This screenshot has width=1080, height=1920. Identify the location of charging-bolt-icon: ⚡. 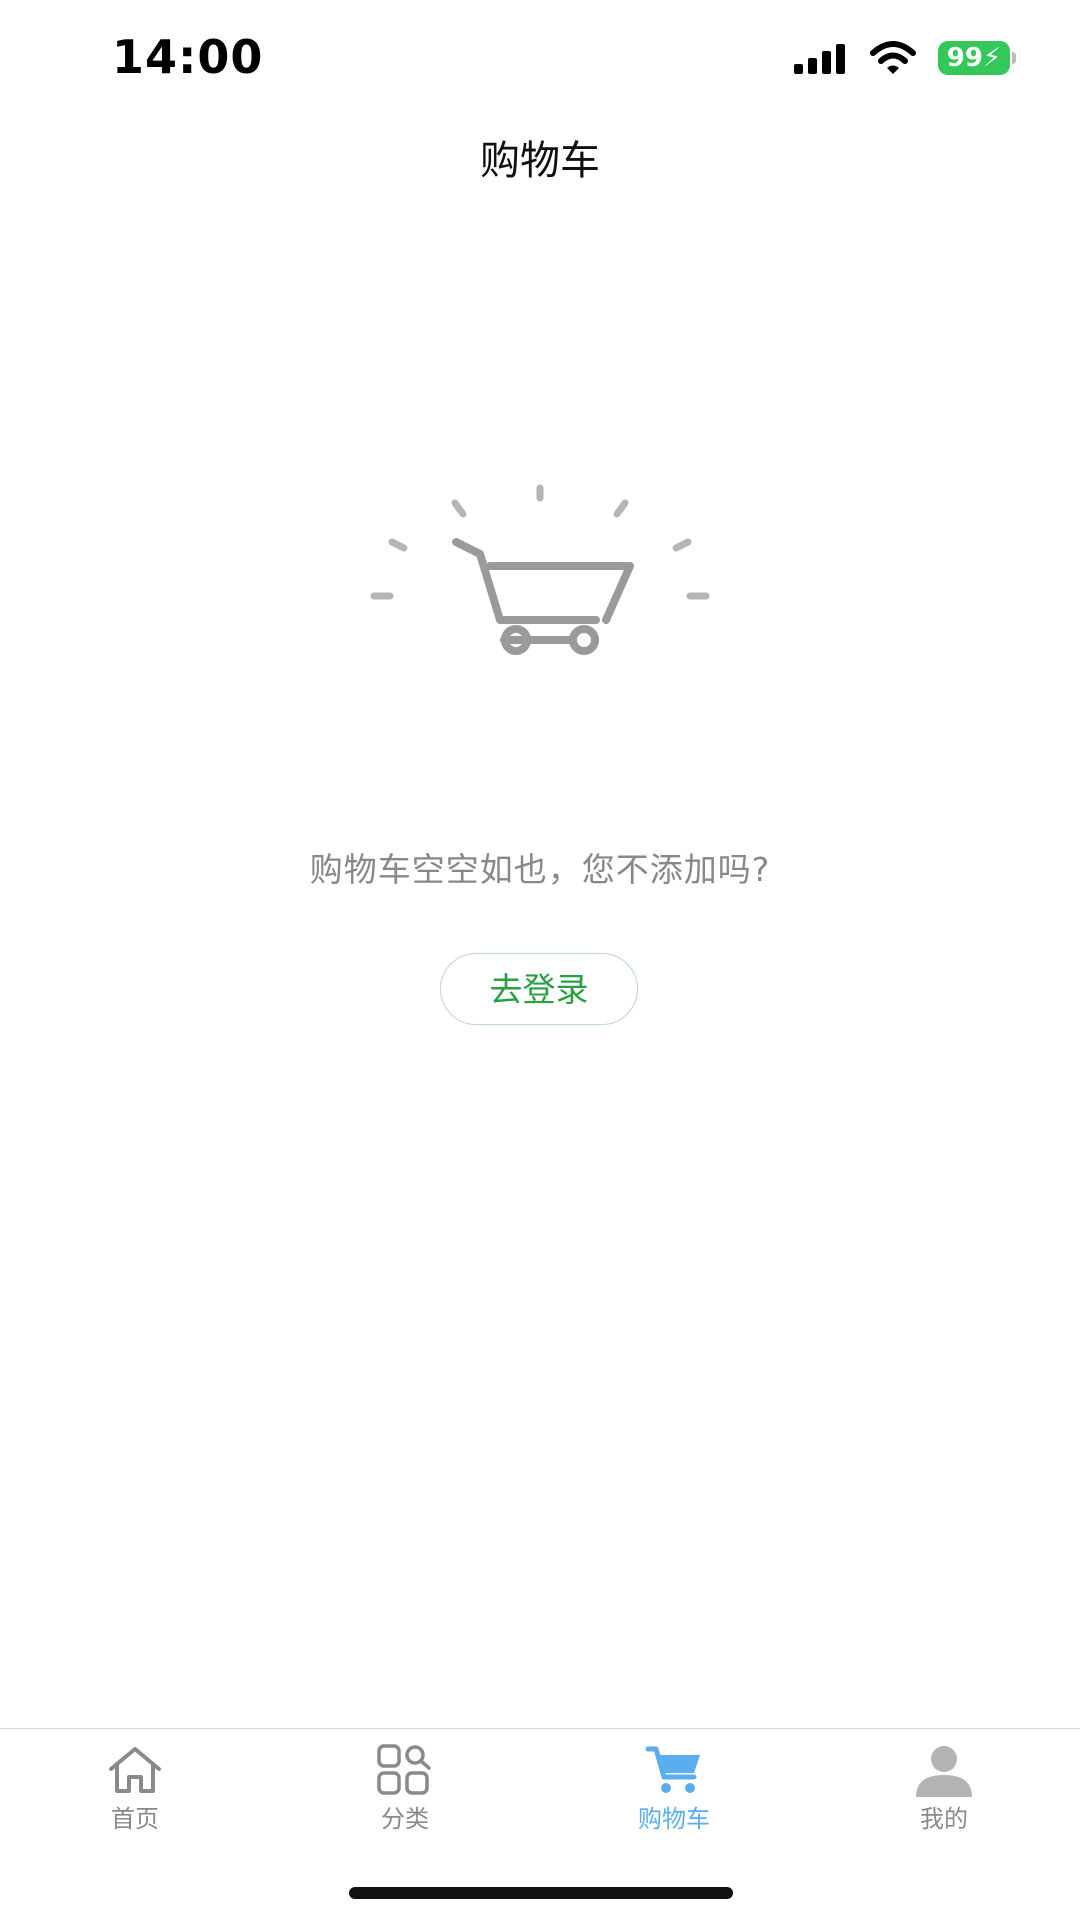
(992, 58).